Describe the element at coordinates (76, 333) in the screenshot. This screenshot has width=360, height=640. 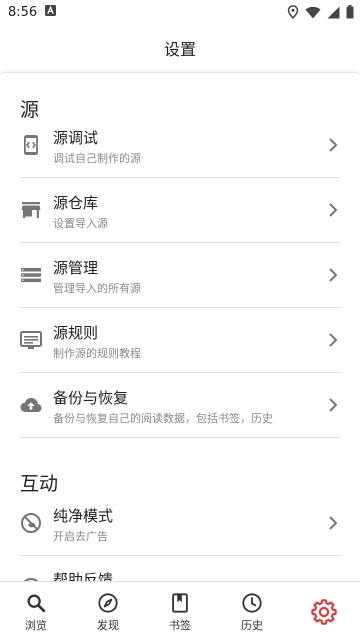
I see `item-title: 源规则` at that location.